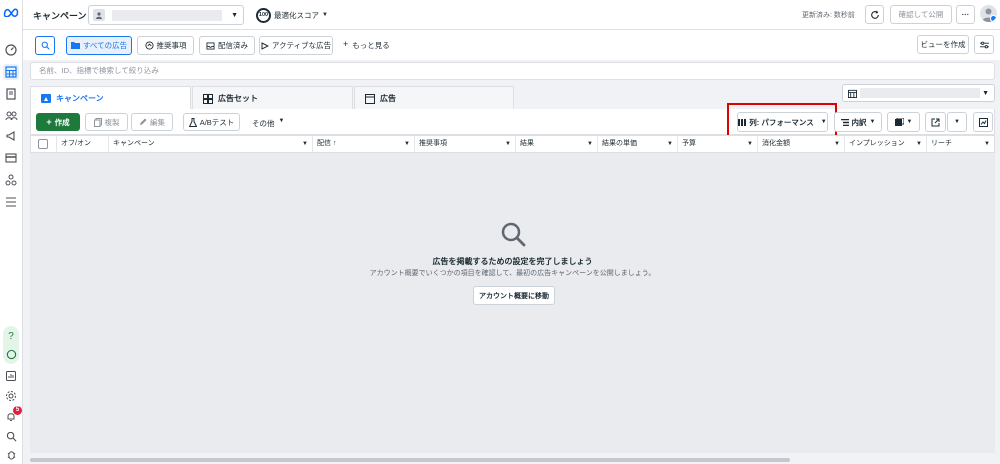  Describe the element at coordinates (388, 98) in the screenshot. I see `tab-ads-label: 広告` at that location.